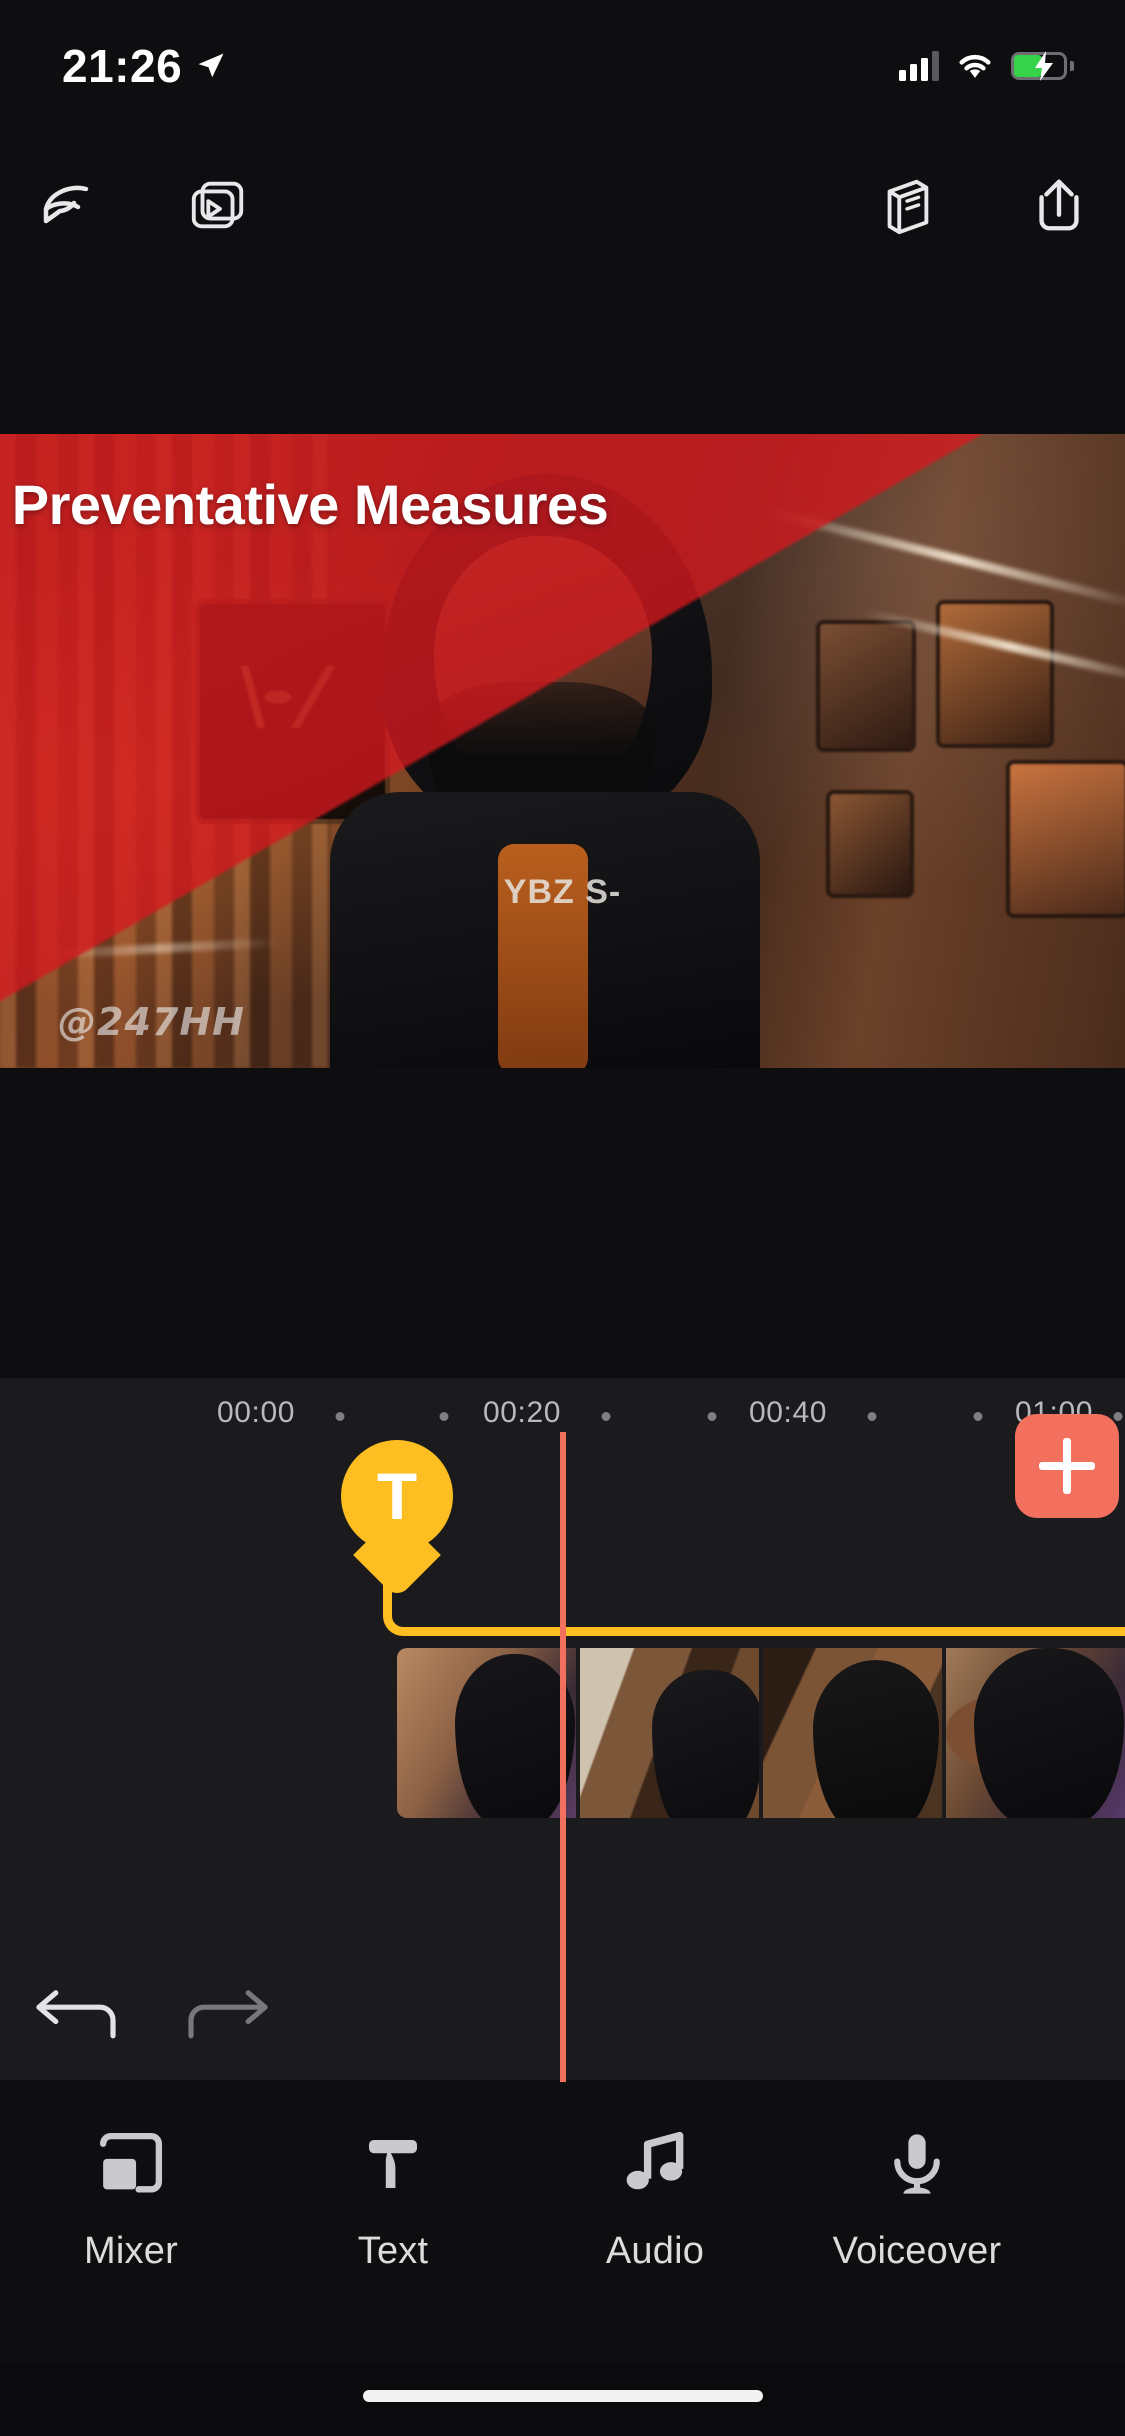 Image resolution: width=1125 pixels, height=2436 pixels. What do you see at coordinates (562, 205) in the screenshot?
I see `top-toolbar` at bounding box center [562, 205].